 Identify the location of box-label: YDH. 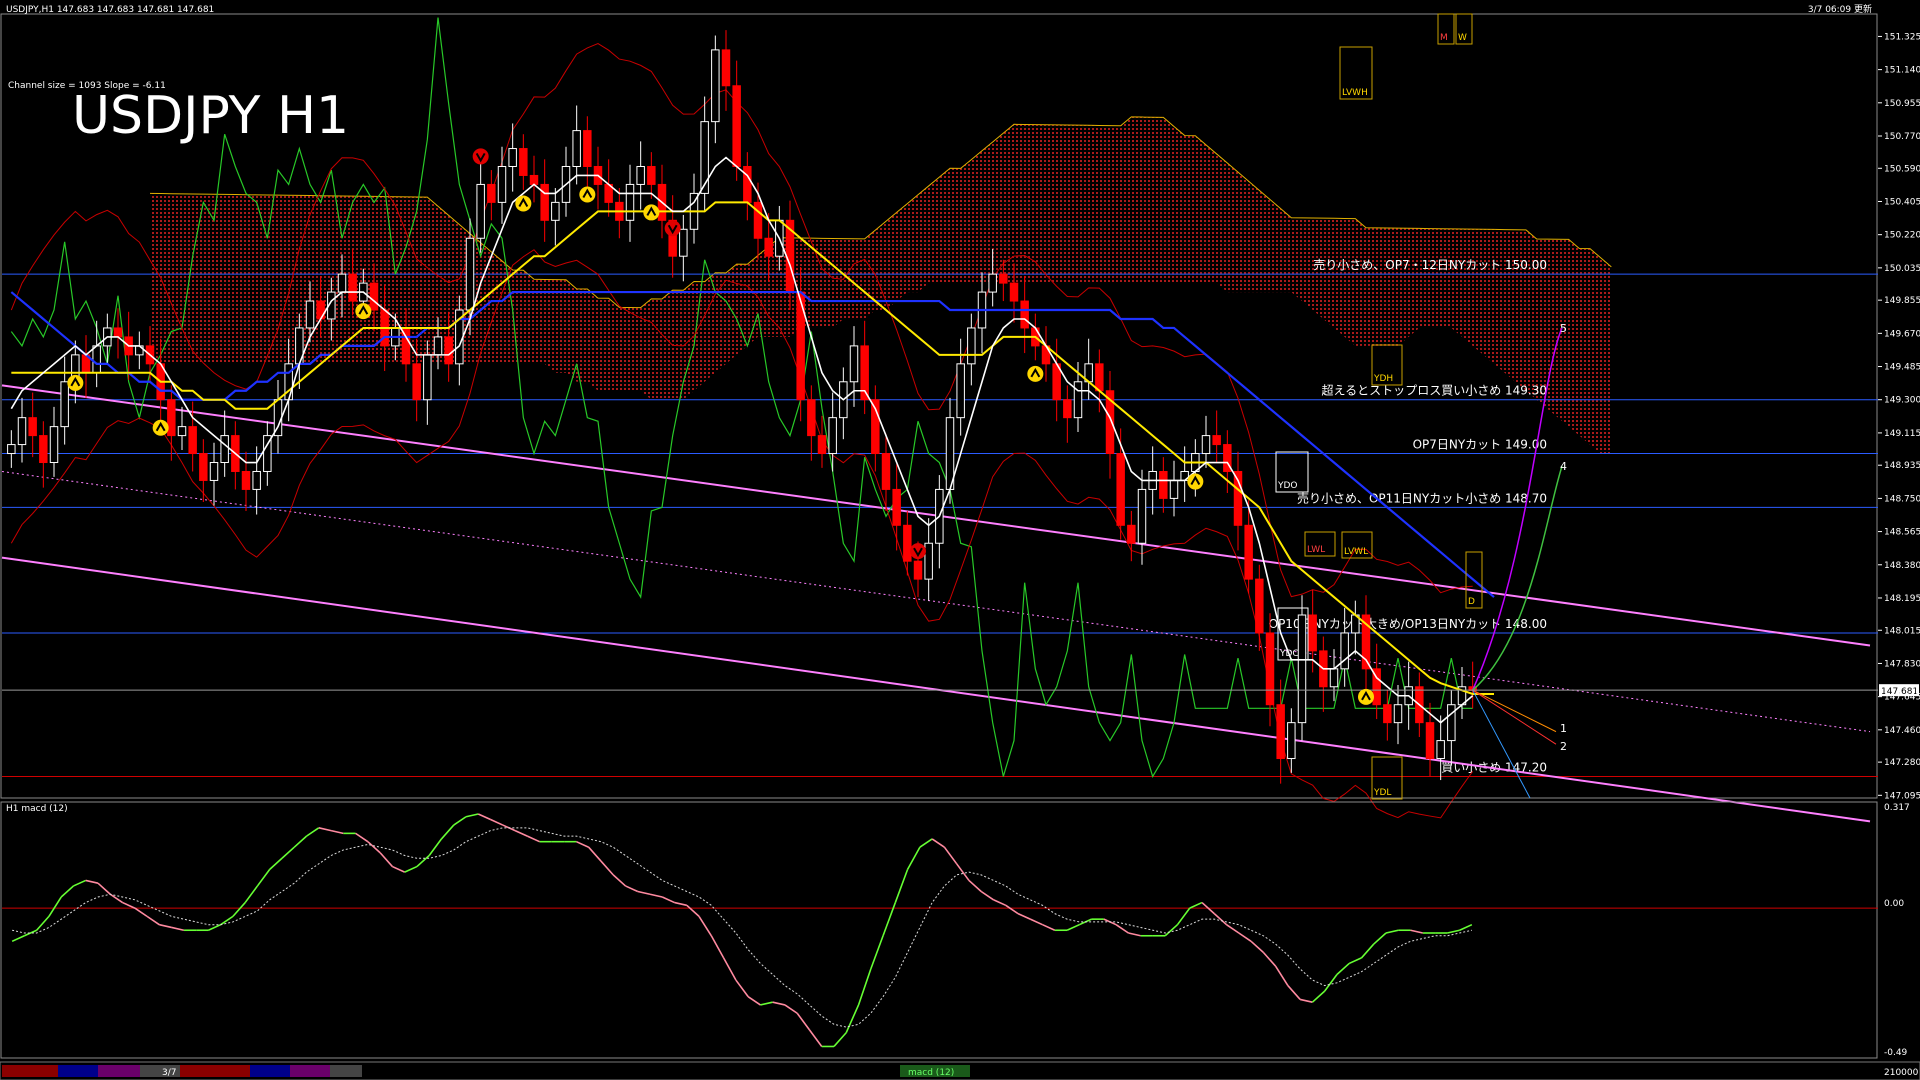
(1383, 379).